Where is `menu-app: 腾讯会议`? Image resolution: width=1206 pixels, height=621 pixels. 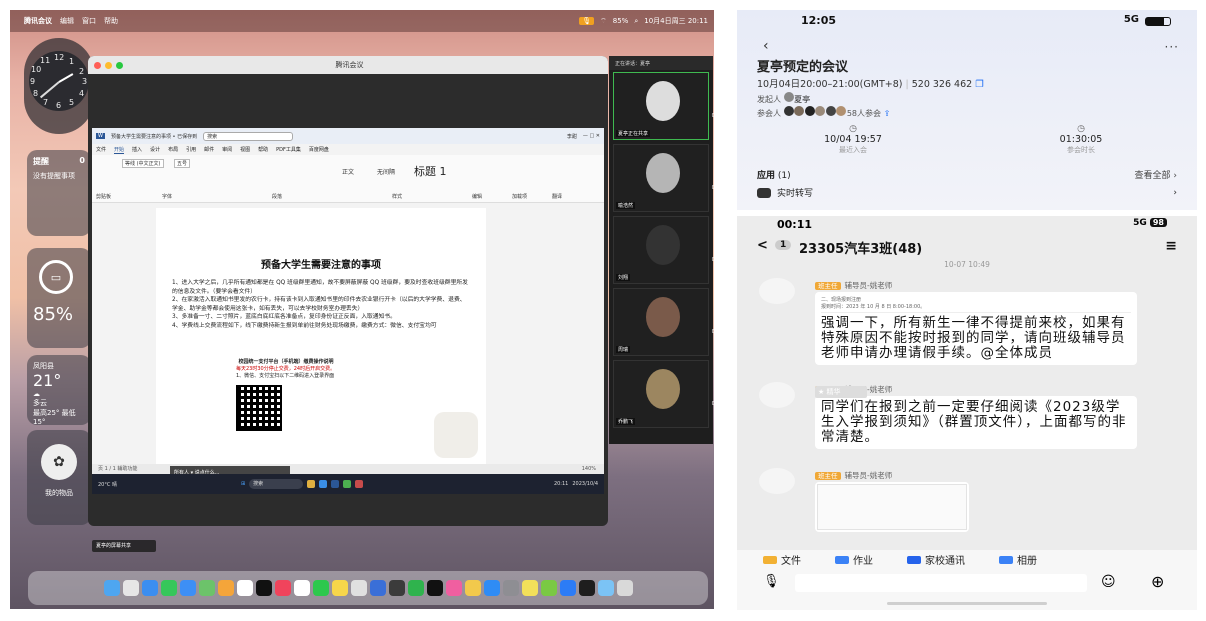
menu-app: 腾讯会议 is located at coordinates (38, 21).